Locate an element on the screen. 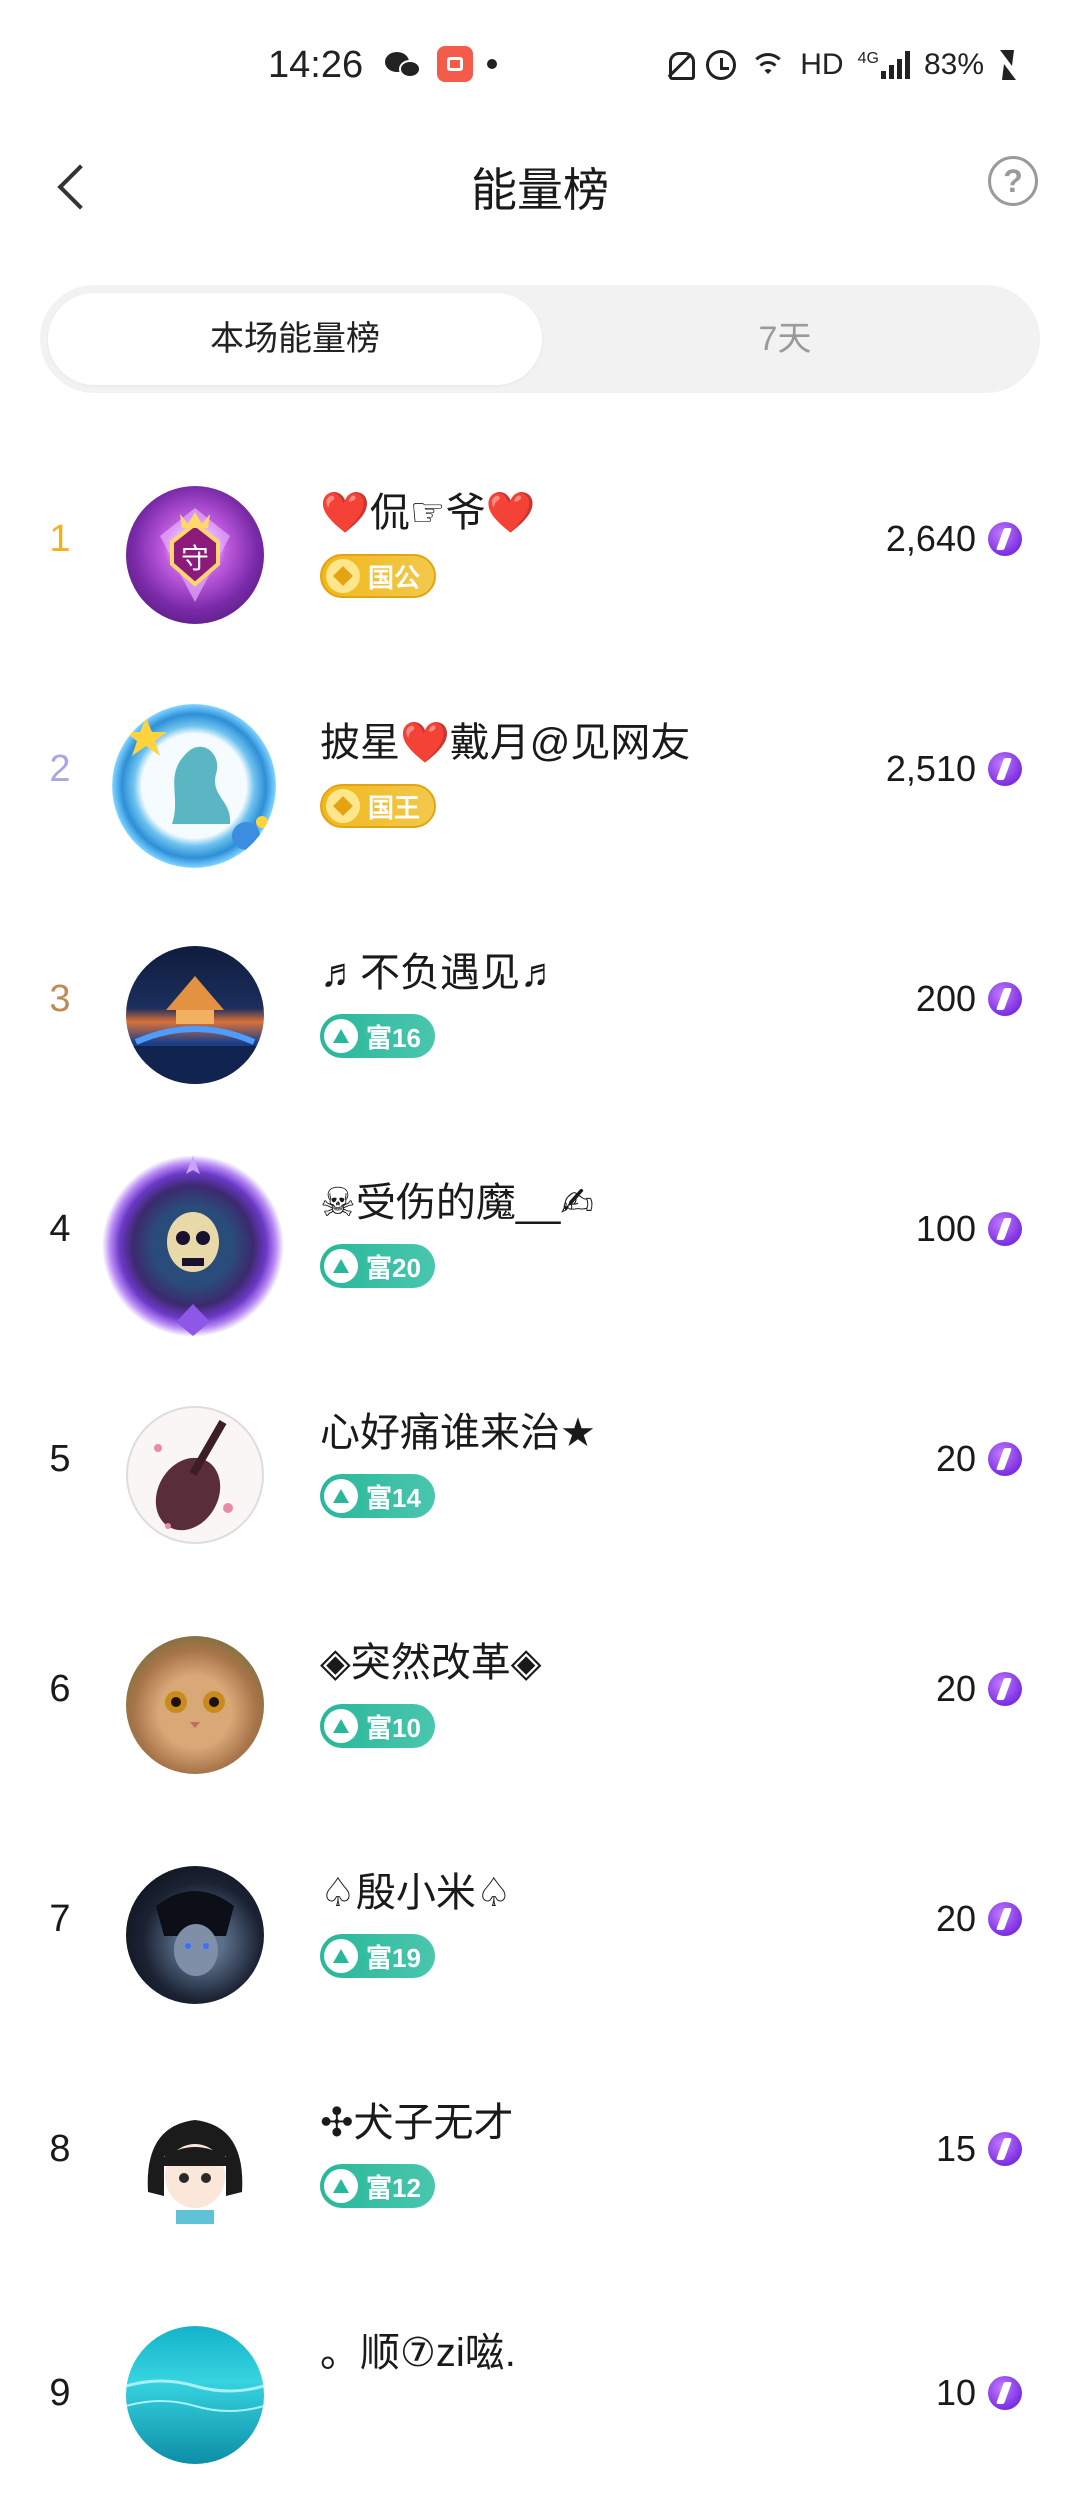 The image size is (1080, 2510). rank-number: 7 is located at coordinates (60, 1919).